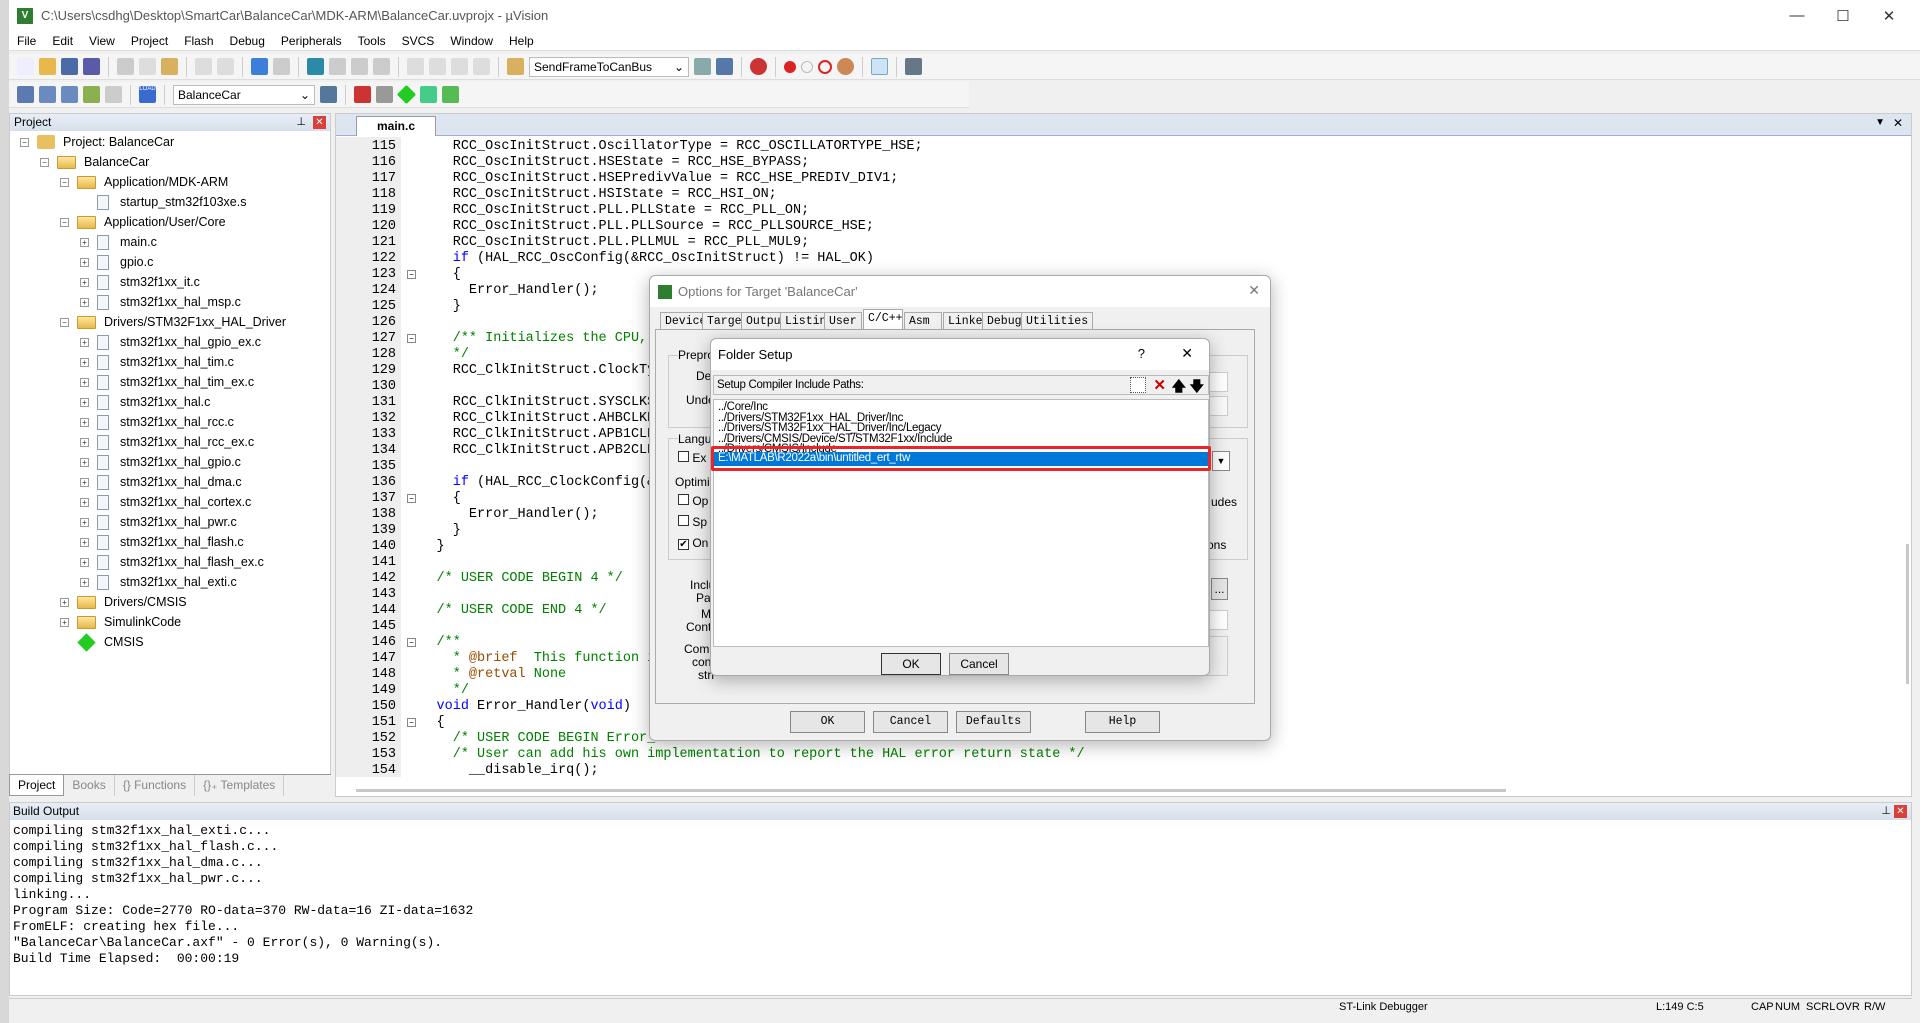  I want to click on tab-templates: {}₊ Templates, so click(240, 785).